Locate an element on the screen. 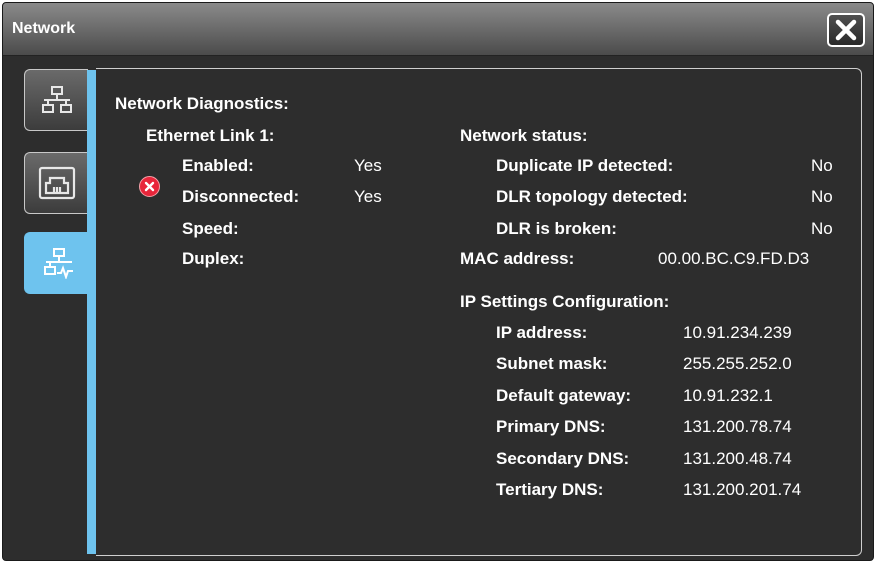  ip-address-value: 10.91.234.239 is located at coordinates (737, 332).